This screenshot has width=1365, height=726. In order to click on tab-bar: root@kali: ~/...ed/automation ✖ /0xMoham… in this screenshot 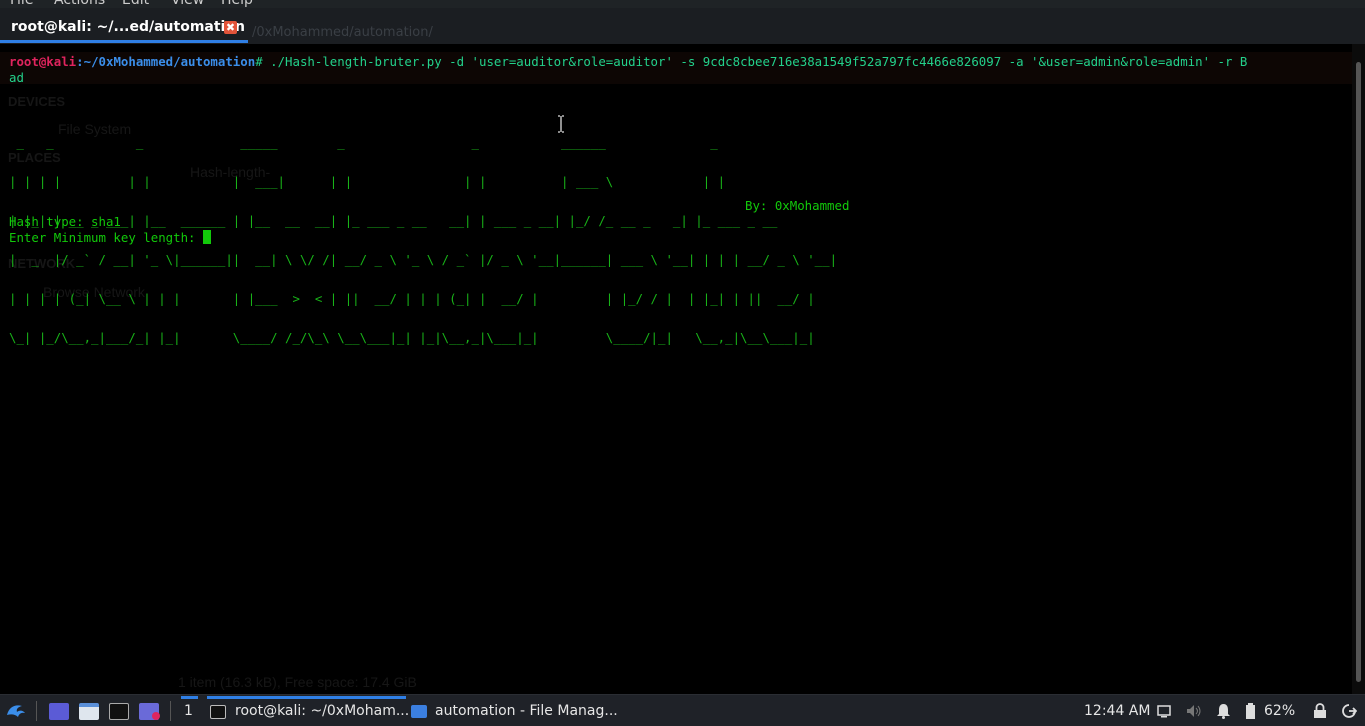, I will do `click(682, 26)`.